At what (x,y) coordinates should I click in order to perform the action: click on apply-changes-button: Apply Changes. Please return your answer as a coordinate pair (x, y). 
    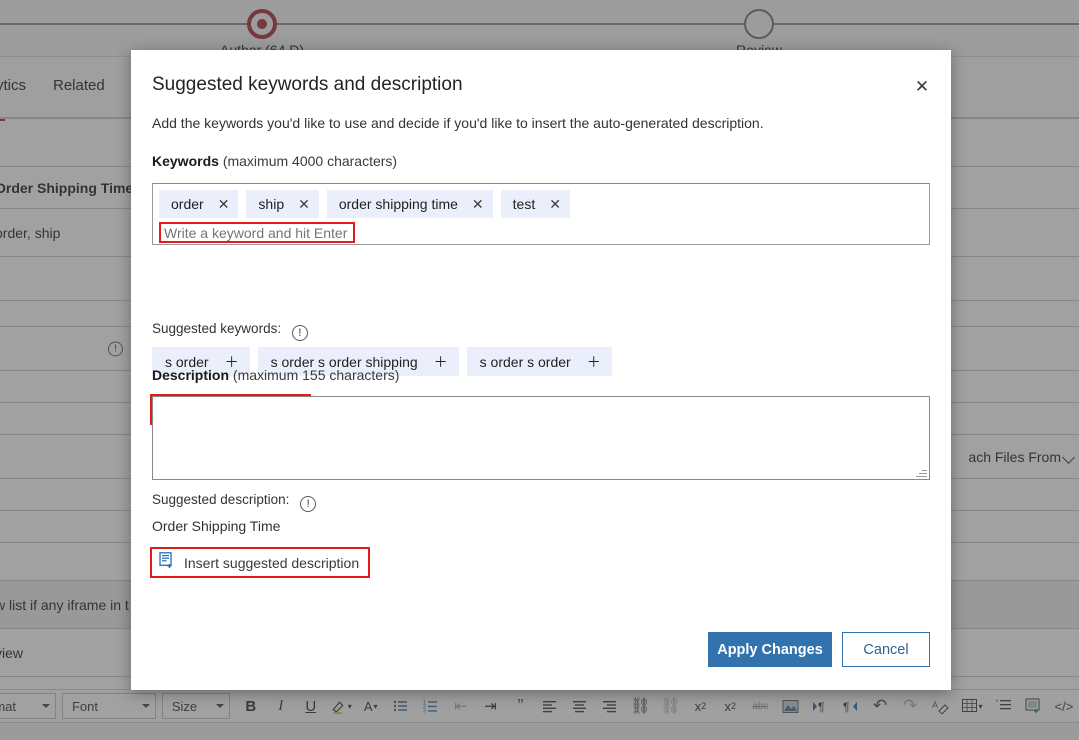
    Looking at the image, I should click on (770, 649).